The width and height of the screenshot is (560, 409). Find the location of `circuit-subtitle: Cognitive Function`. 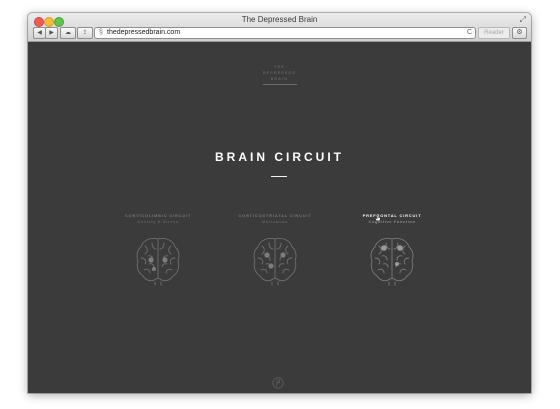

circuit-subtitle: Cognitive Function is located at coordinates (392, 221).